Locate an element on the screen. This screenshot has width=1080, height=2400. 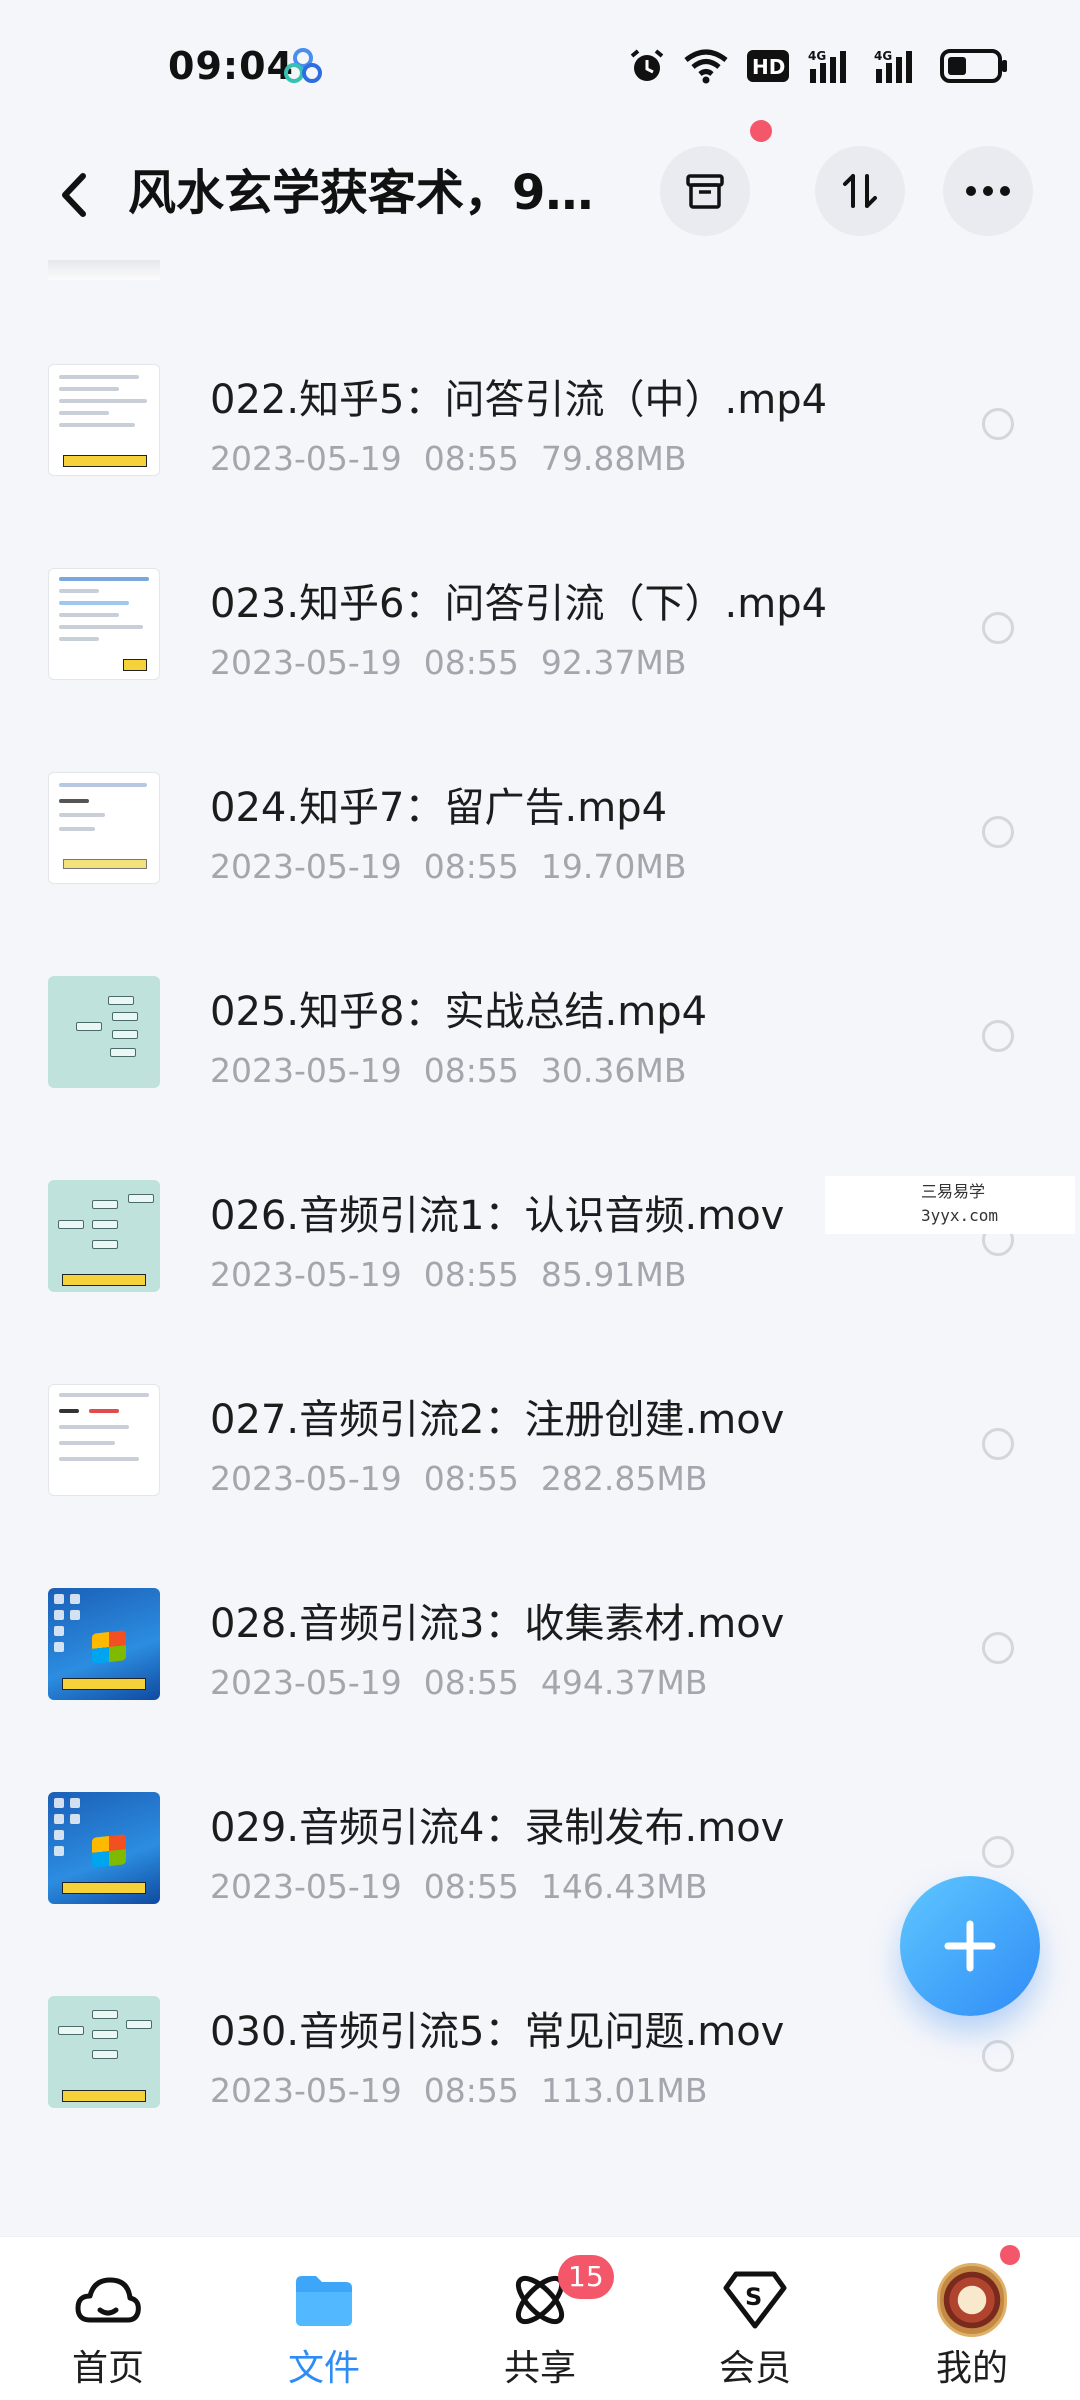
file-name: 028.音频引流3：收集素材.mov is located at coordinates (497, 1624).